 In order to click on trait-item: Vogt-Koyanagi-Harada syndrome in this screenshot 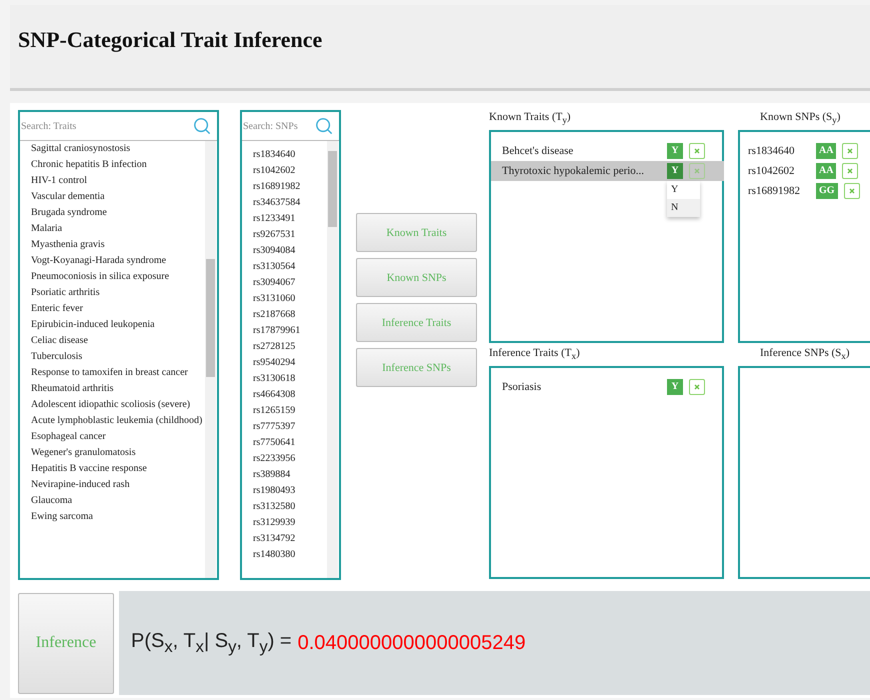, I will do `click(117, 261)`.